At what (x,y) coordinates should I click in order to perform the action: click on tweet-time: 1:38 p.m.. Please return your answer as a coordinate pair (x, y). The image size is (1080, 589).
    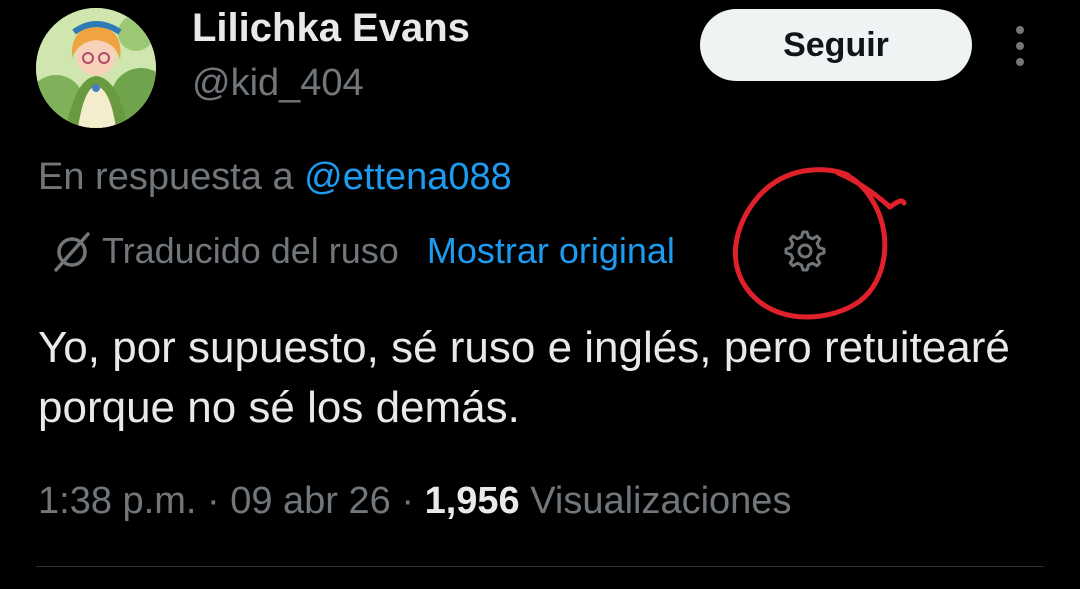
    Looking at the image, I should click on (117, 501).